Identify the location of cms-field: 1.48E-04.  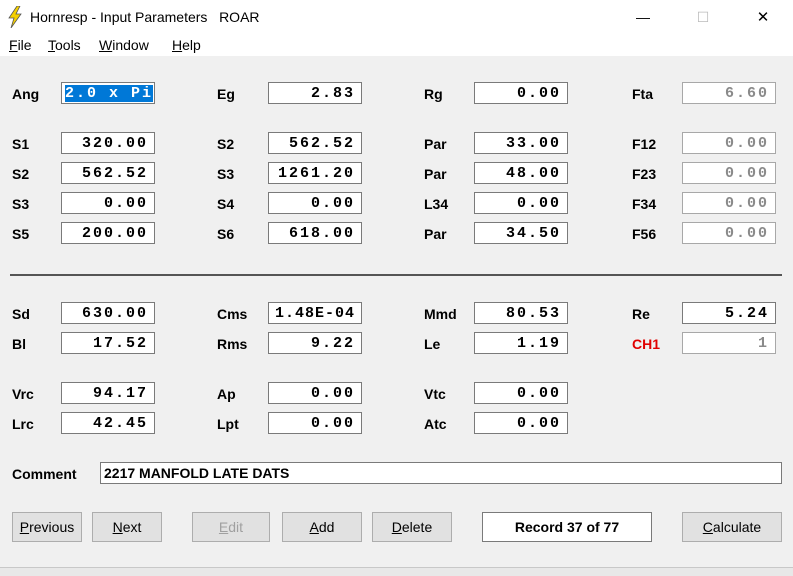
(315, 313).